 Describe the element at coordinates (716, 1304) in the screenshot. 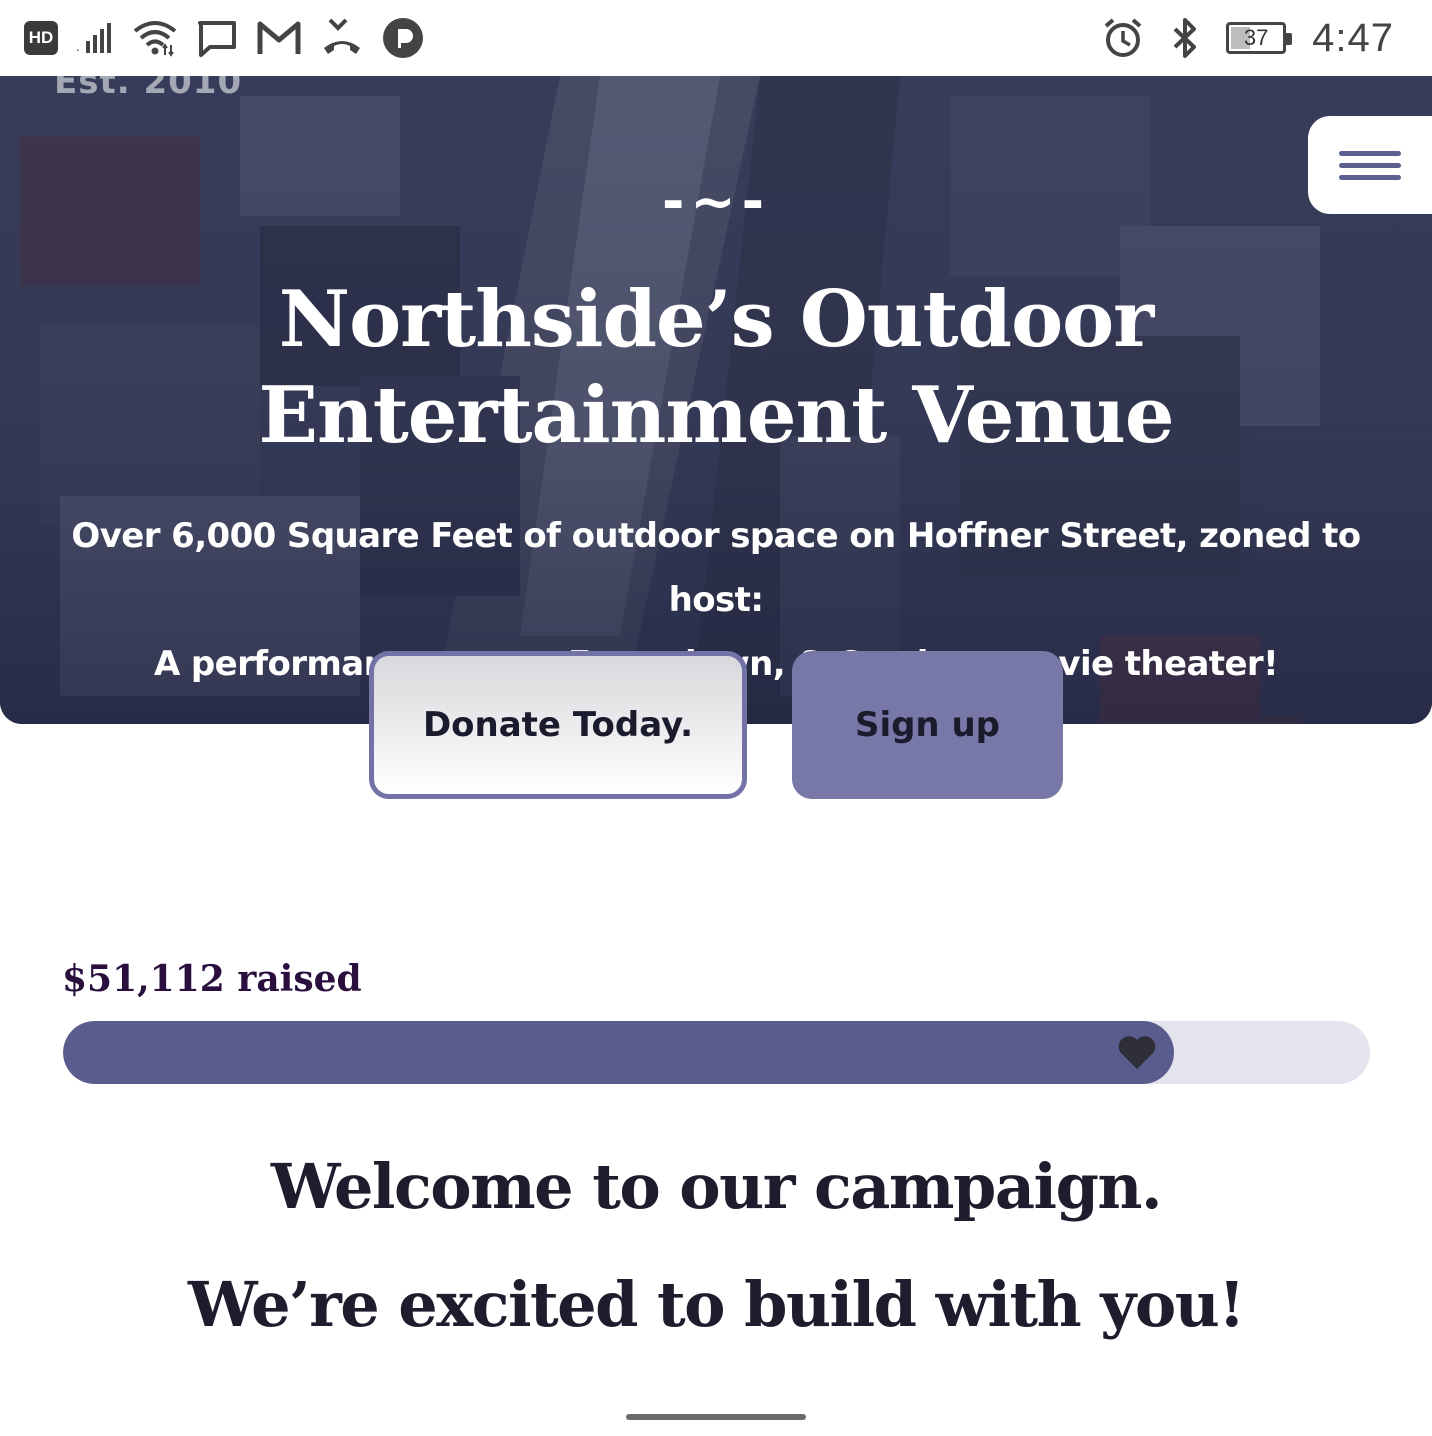

I see `welcome-line2: We’re excited to build with you!` at that location.